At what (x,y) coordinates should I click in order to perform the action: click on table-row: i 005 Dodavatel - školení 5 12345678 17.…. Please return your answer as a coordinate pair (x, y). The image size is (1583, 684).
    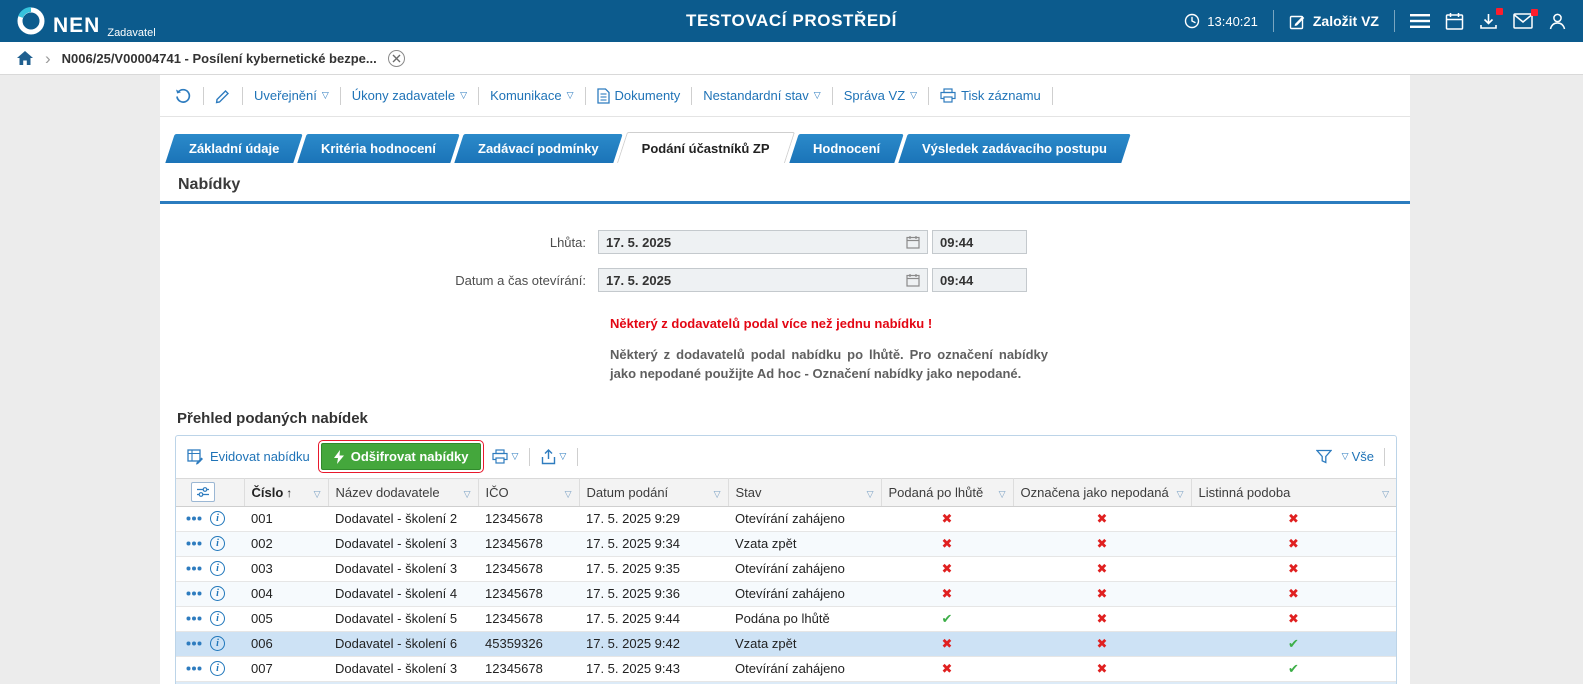
    Looking at the image, I should click on (786, 619).